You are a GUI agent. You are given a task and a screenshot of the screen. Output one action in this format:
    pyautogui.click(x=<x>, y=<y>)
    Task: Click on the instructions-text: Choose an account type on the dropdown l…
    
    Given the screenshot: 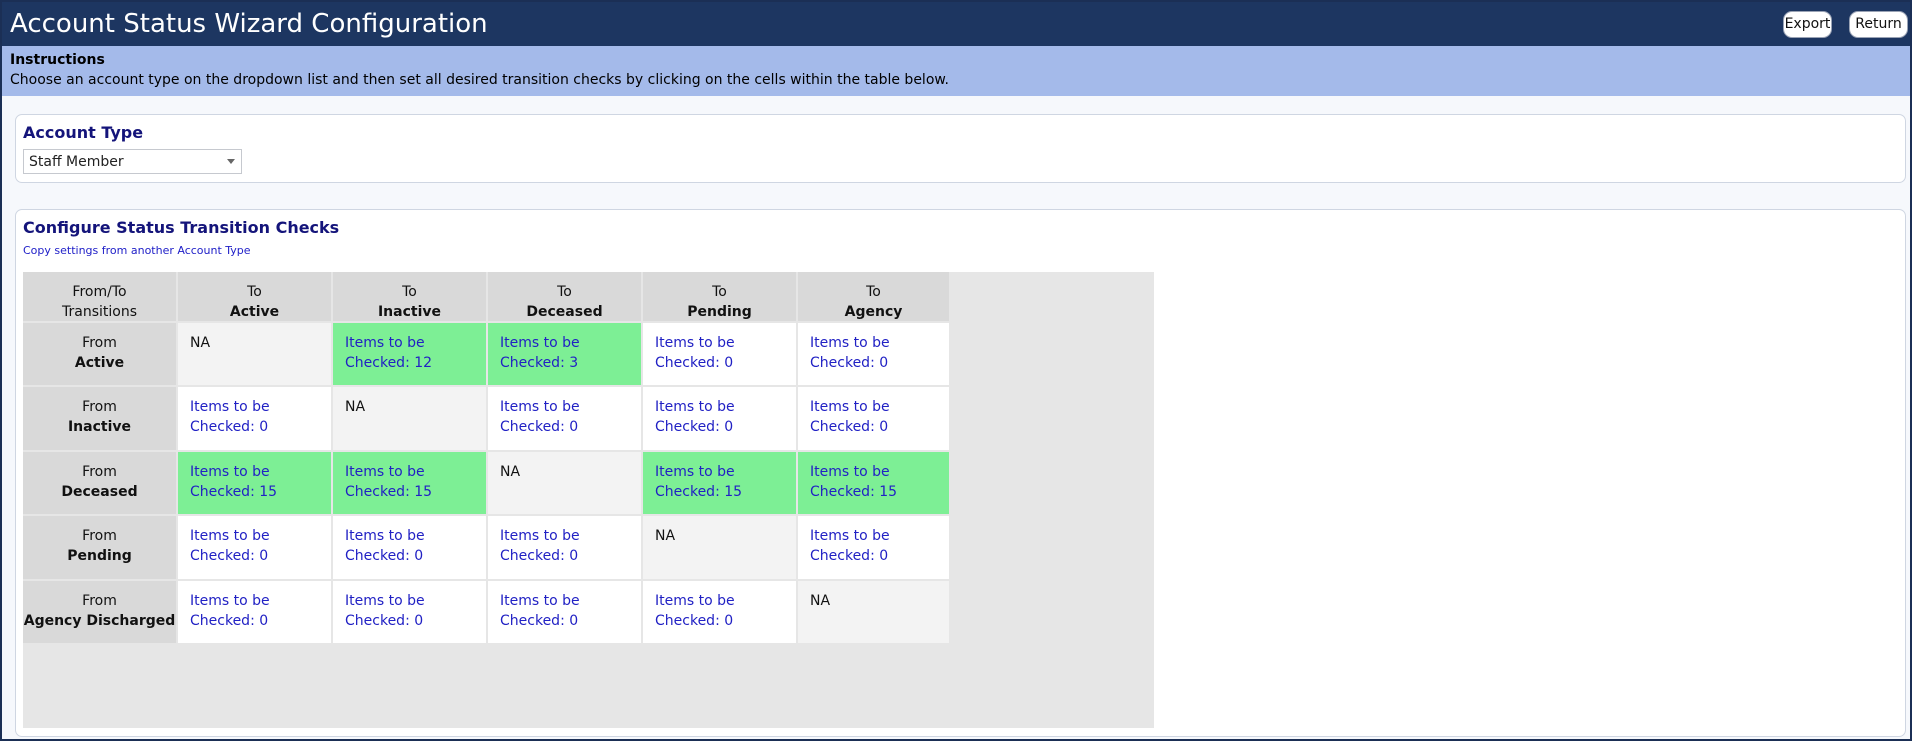 What is the action you would take?
    pyautogui.click(x=480, y=80)
    